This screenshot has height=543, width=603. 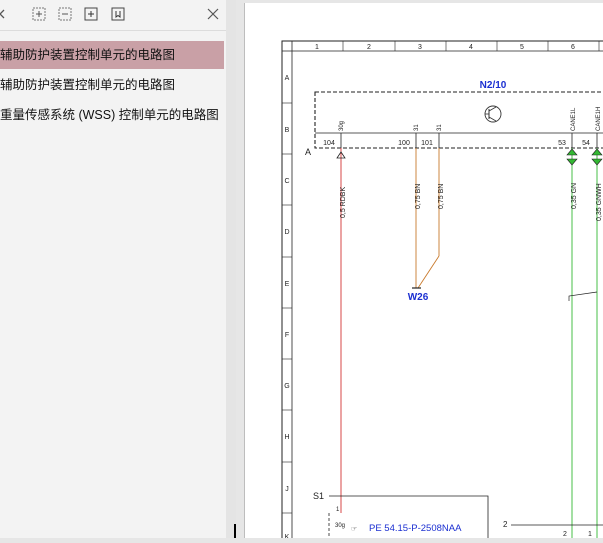 I want to click on pin-number: 54, so click(x=586, y=143).